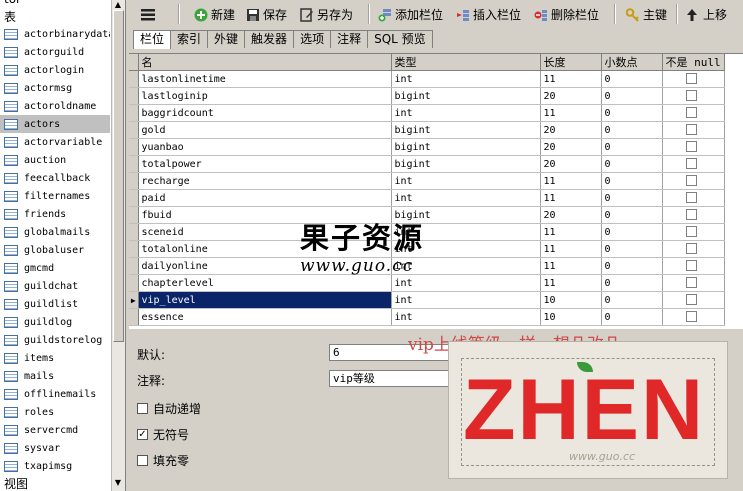  Describe the element at coordinates (266, 14) in the screenshot. I see `save-button: 保存` at that location.